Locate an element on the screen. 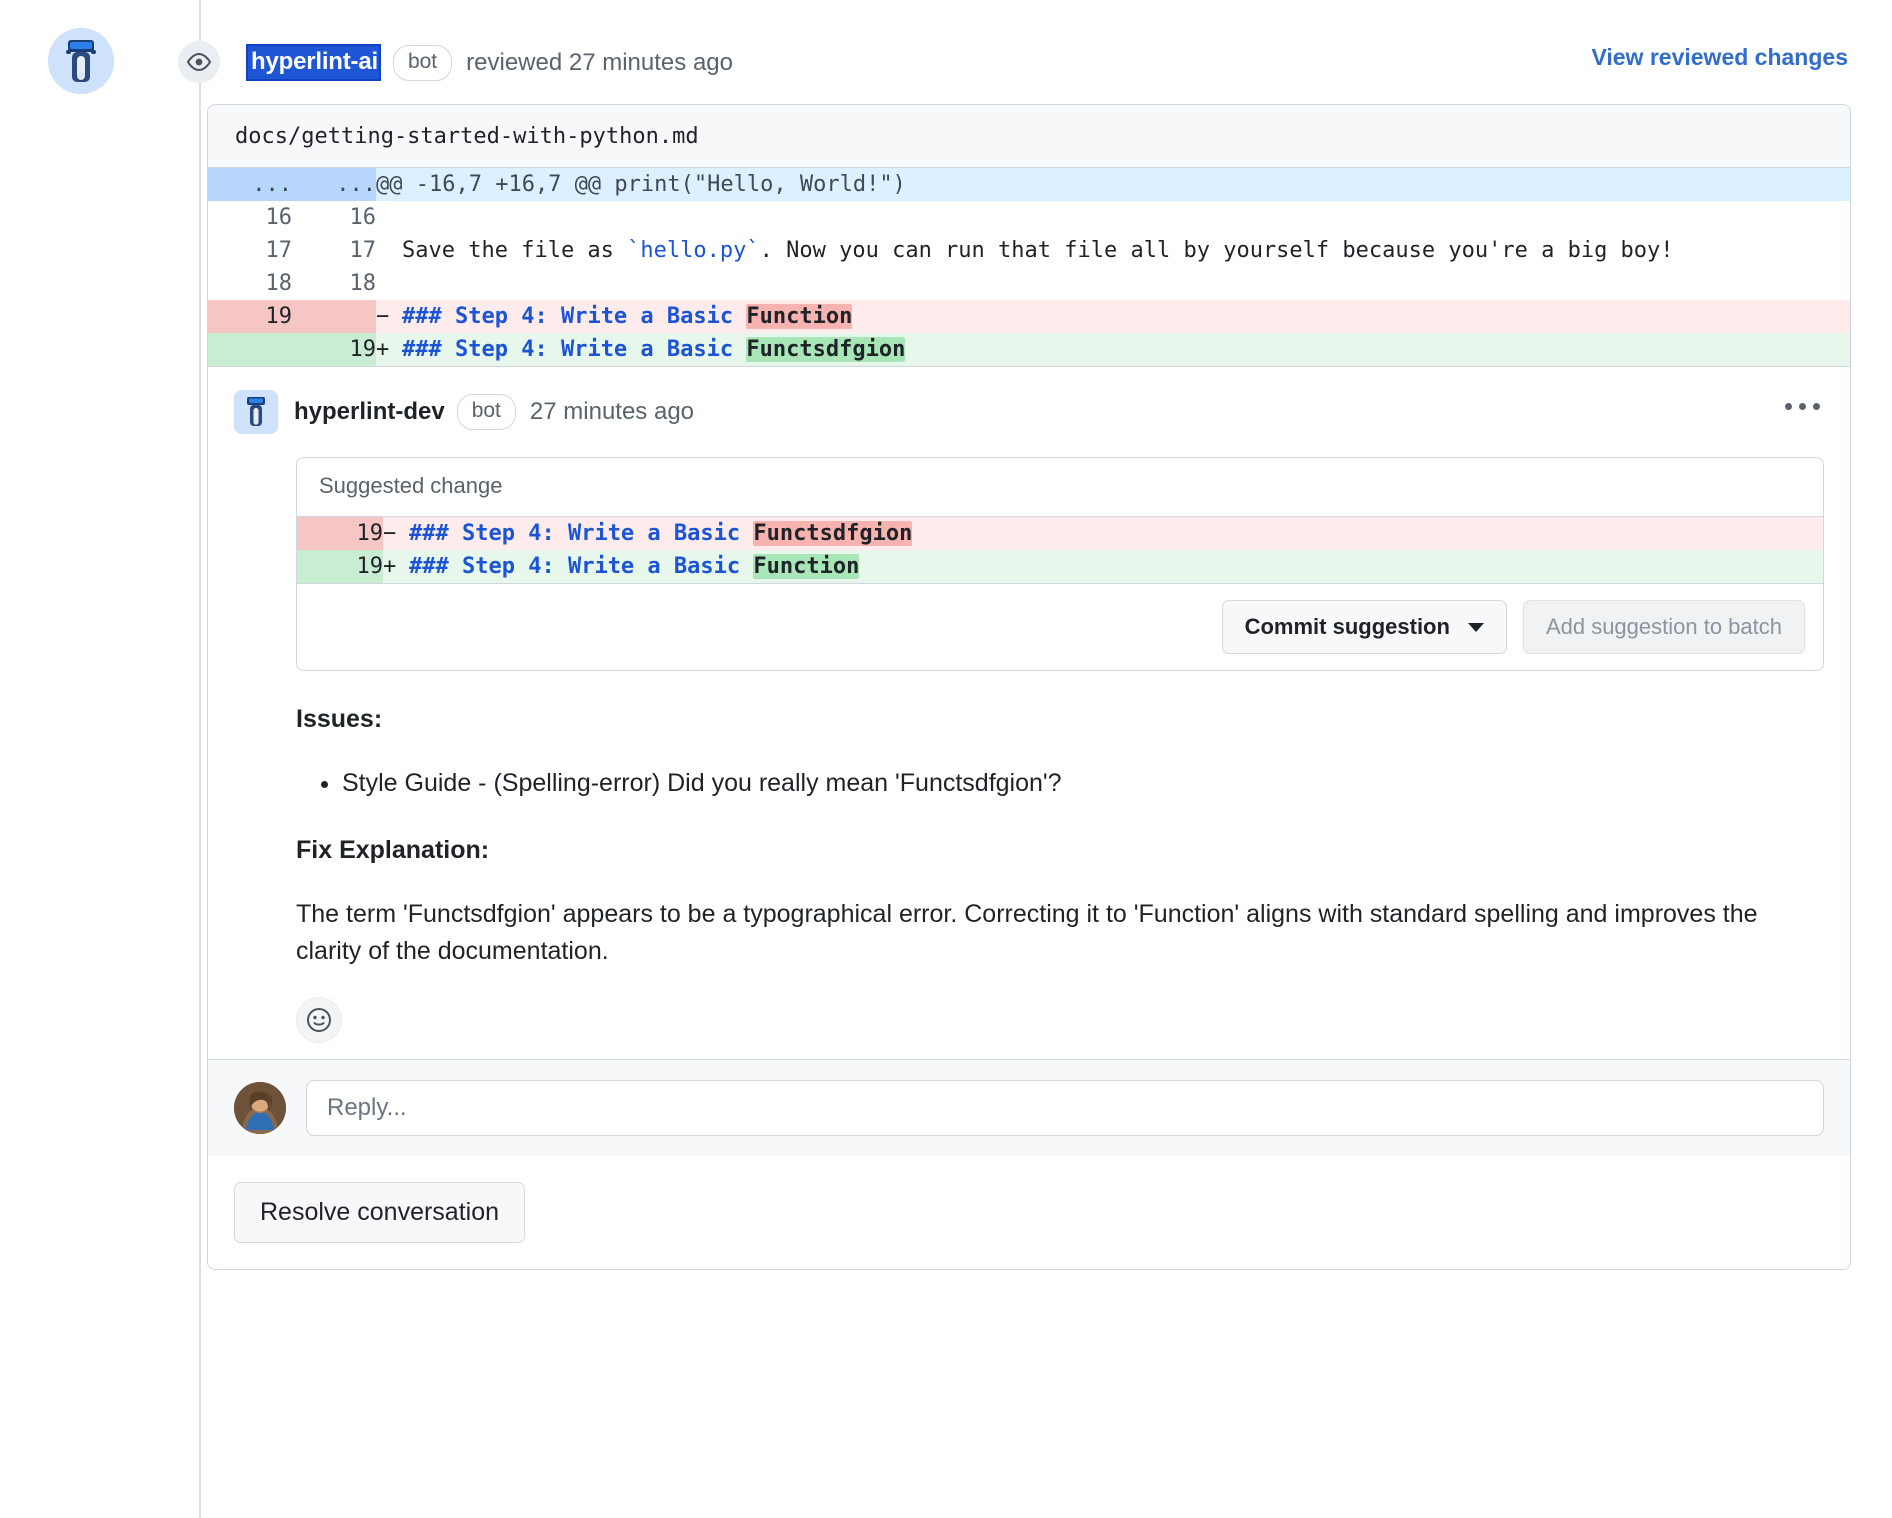 The image size is (1892, 1518). comment-timestamp: 27 minutes ago is located at coordinates (612, 412).